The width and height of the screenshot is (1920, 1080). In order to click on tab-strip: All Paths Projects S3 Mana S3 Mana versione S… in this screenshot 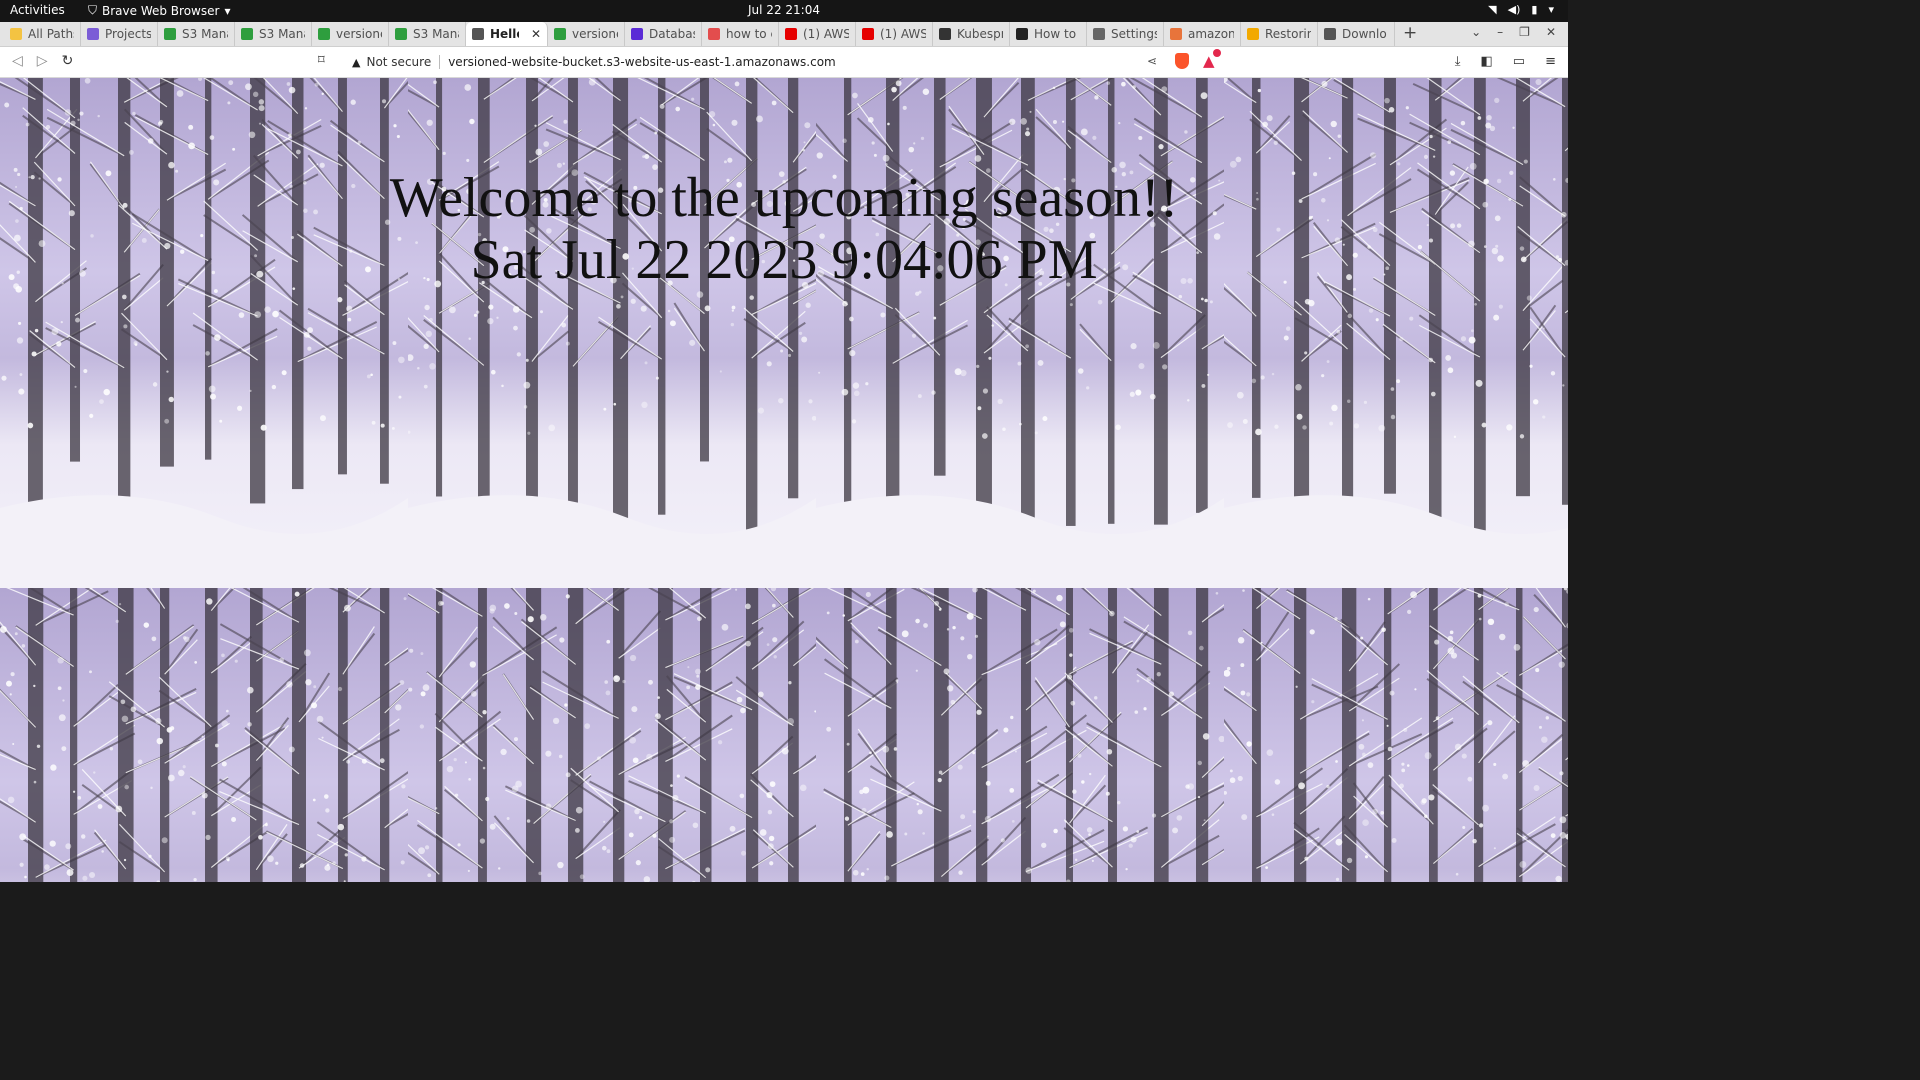, I will do `click(784, 34)`.